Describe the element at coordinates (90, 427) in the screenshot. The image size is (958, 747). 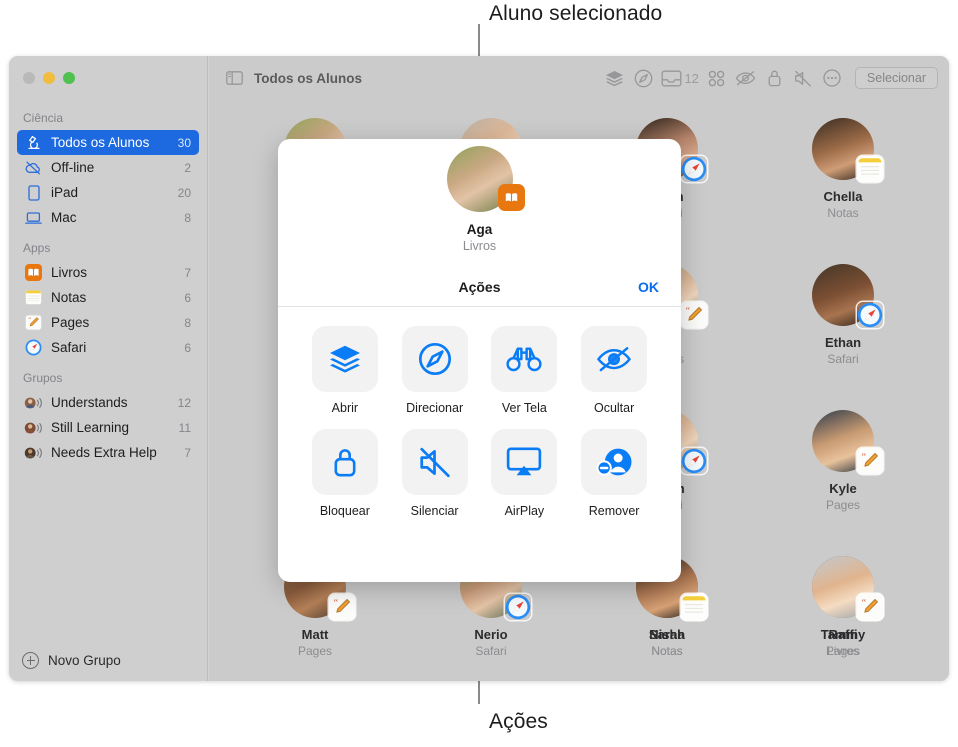
I see `sidebar-item-label: Still Learning` at that location.